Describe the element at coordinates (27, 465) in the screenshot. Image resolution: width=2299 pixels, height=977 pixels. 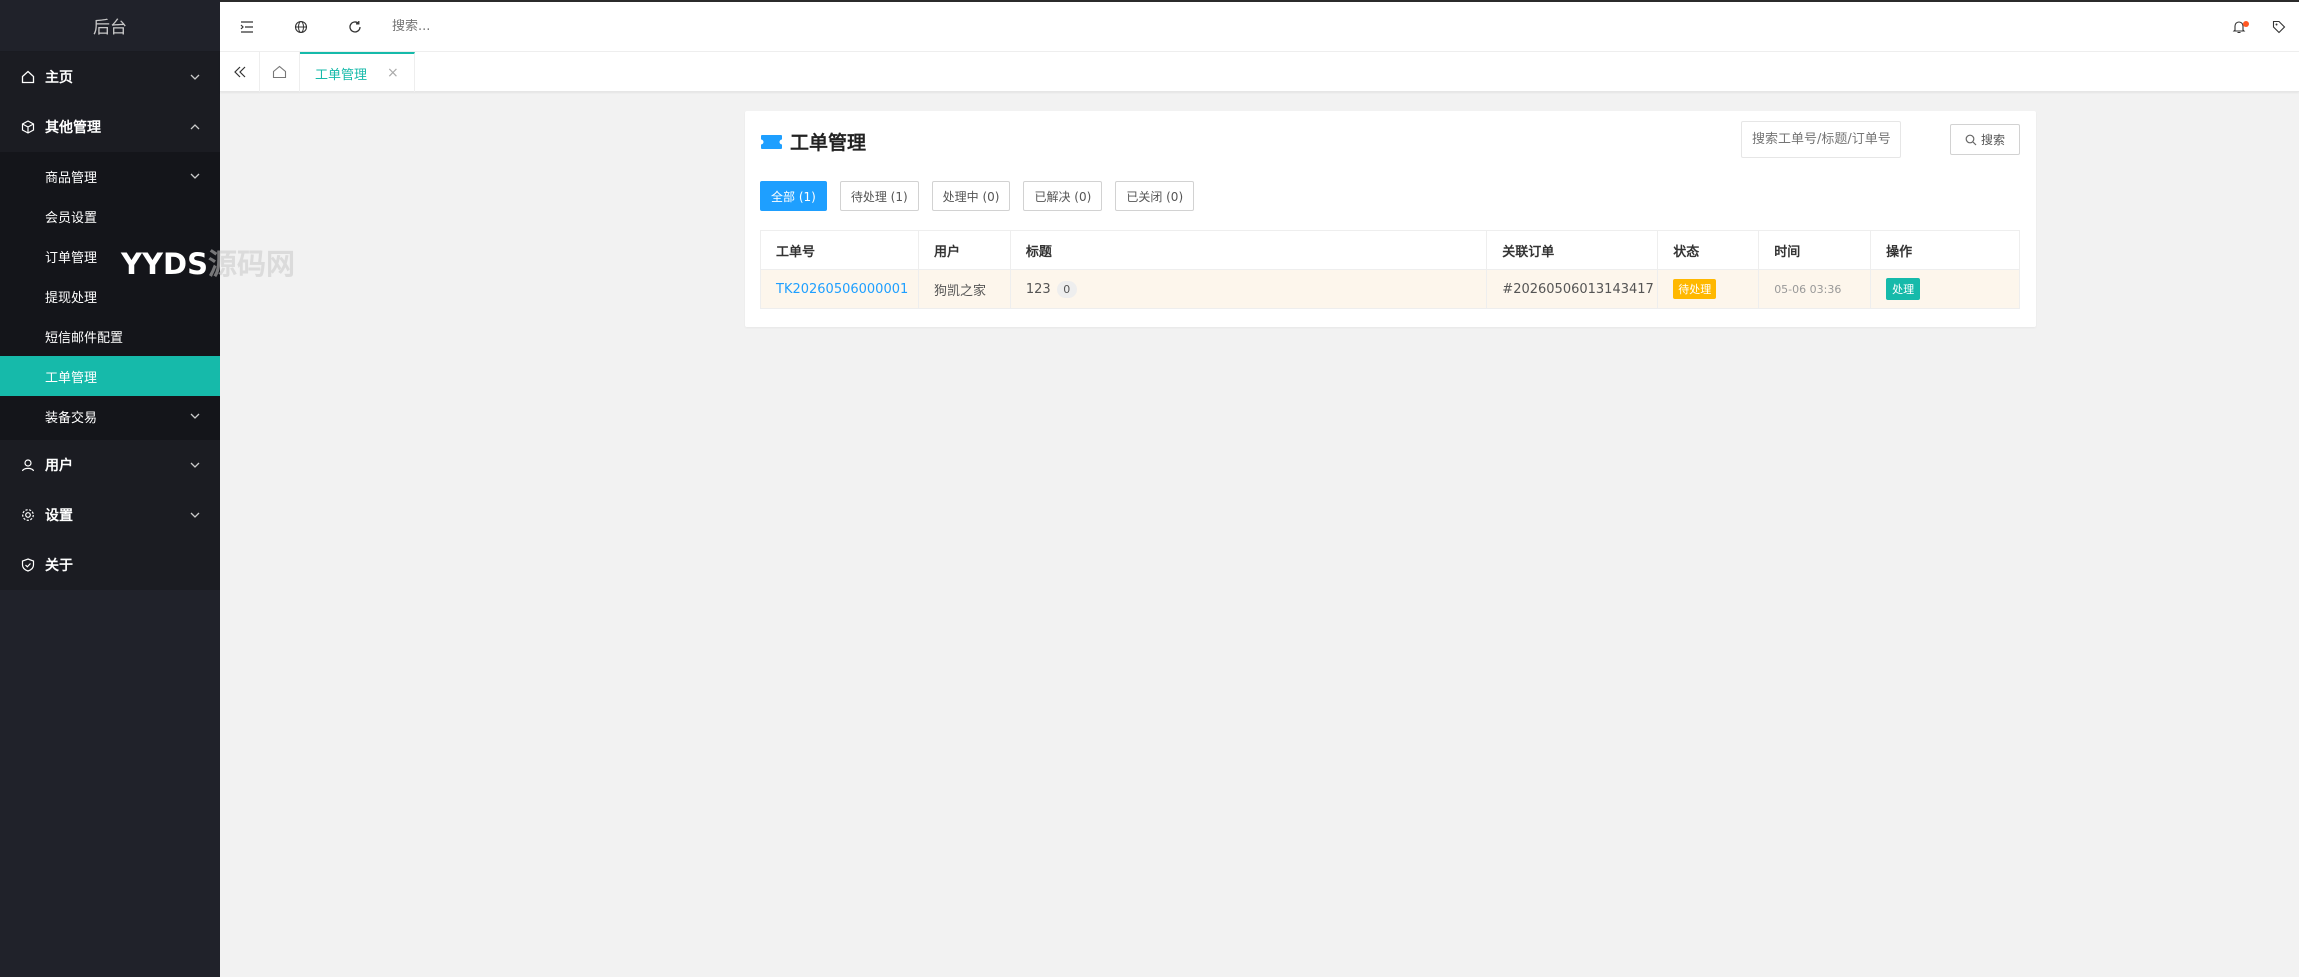
I see `user-icon` at that location.